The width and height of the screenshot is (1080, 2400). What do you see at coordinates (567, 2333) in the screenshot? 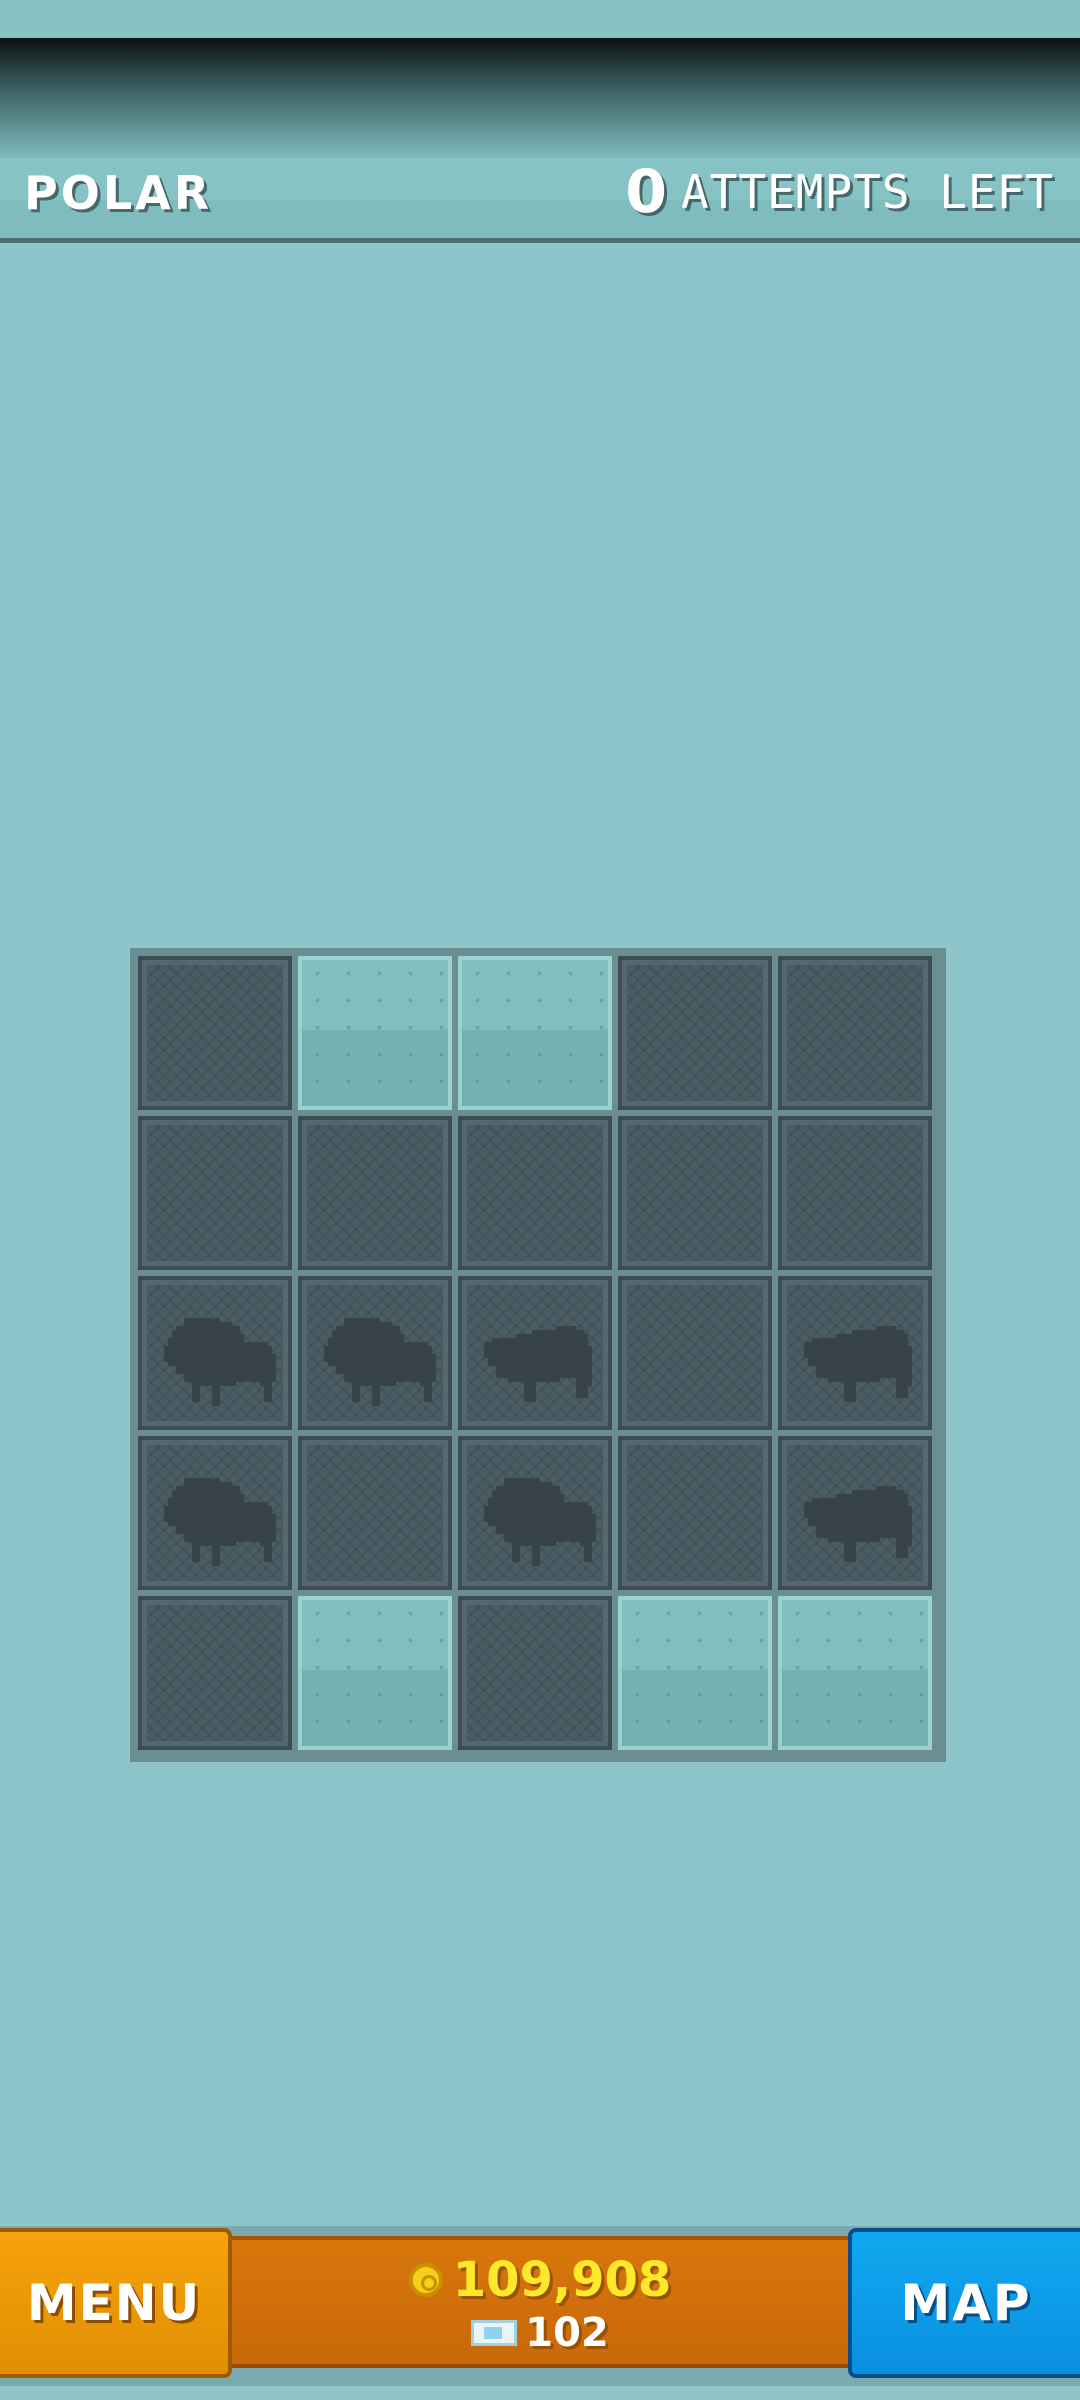
I see `gem-count: 102` at bounding box center [567, 2333].